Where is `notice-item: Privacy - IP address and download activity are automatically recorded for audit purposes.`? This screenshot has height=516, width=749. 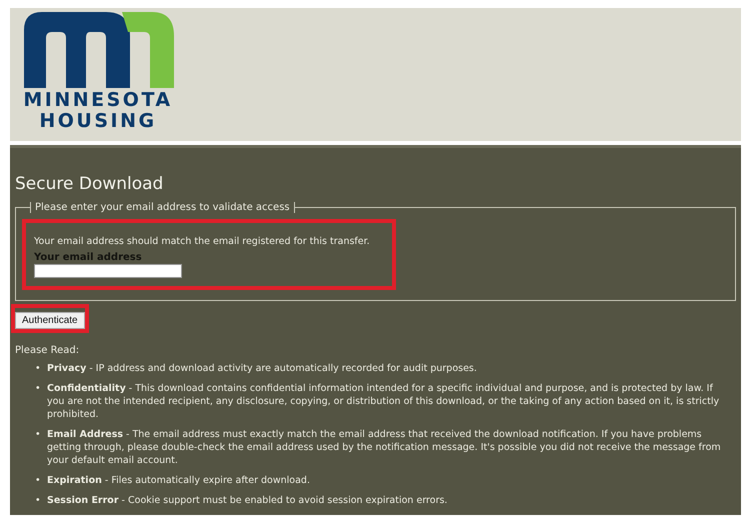 notice-item: Privacy - IP address and download activity are automatically recorded for audit purposes. is located at coordinates (262, 368).